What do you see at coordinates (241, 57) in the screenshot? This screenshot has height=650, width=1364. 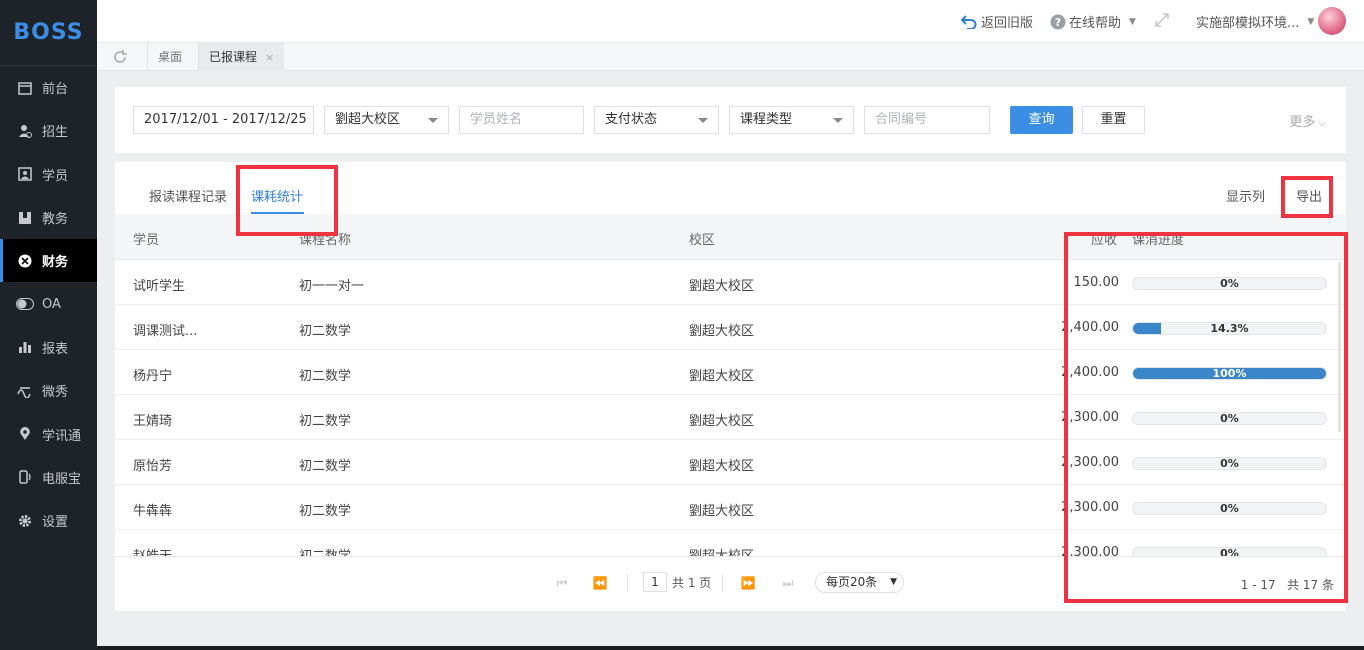 I see `tab-enrolled-courses: 已报课程 ×` at bounding box center [241, 57].